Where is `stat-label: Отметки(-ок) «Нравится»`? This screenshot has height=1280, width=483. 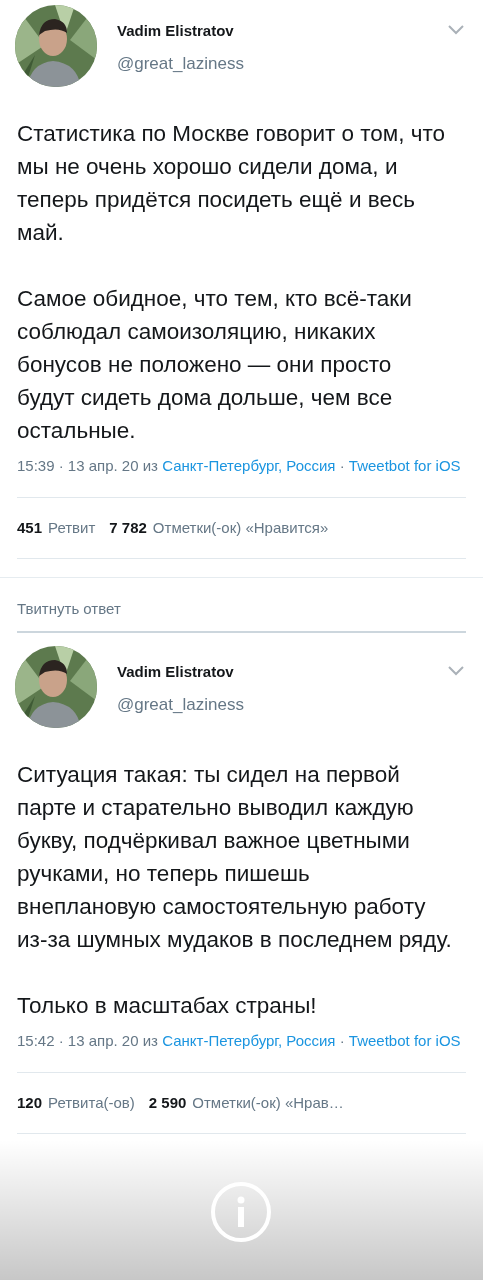 stat-label: Отметки(-ок) «Нравится» is located at coordinates (240, 528).